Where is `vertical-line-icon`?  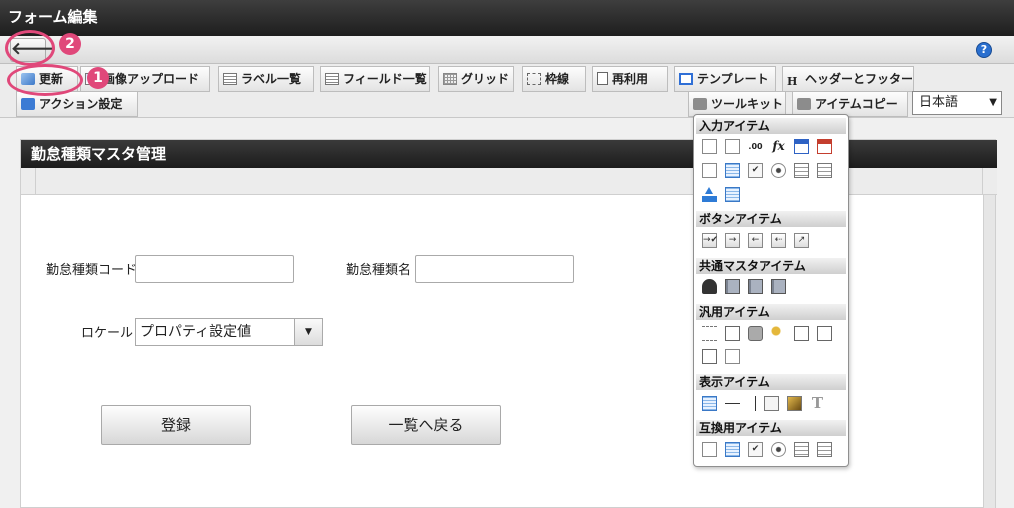 vertical-line-icon is located at coordinates (759, 403).